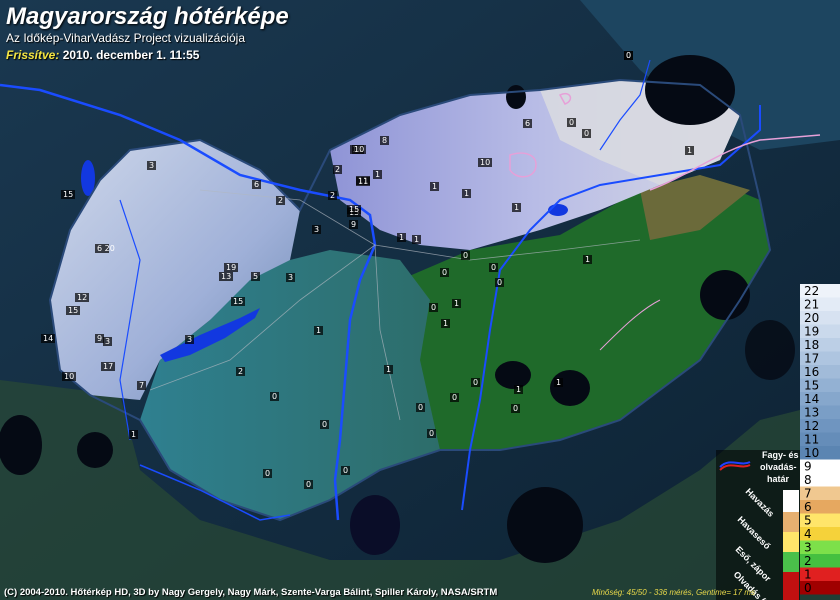 This screenshot has height=600, width=840. I want to click on station-value: 11, so click(363, 181).